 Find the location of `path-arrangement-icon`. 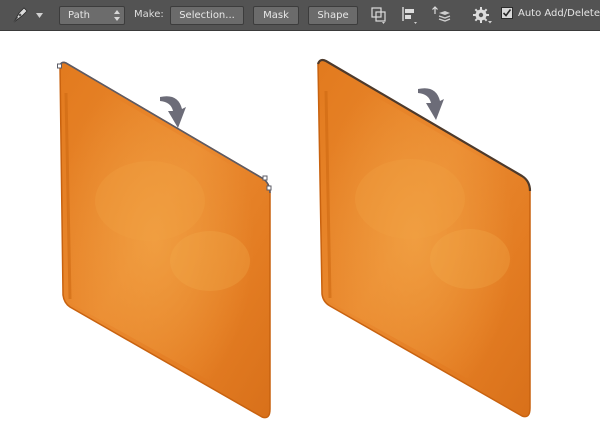

path-arrangement-icon is located at coordinates (441, 15).